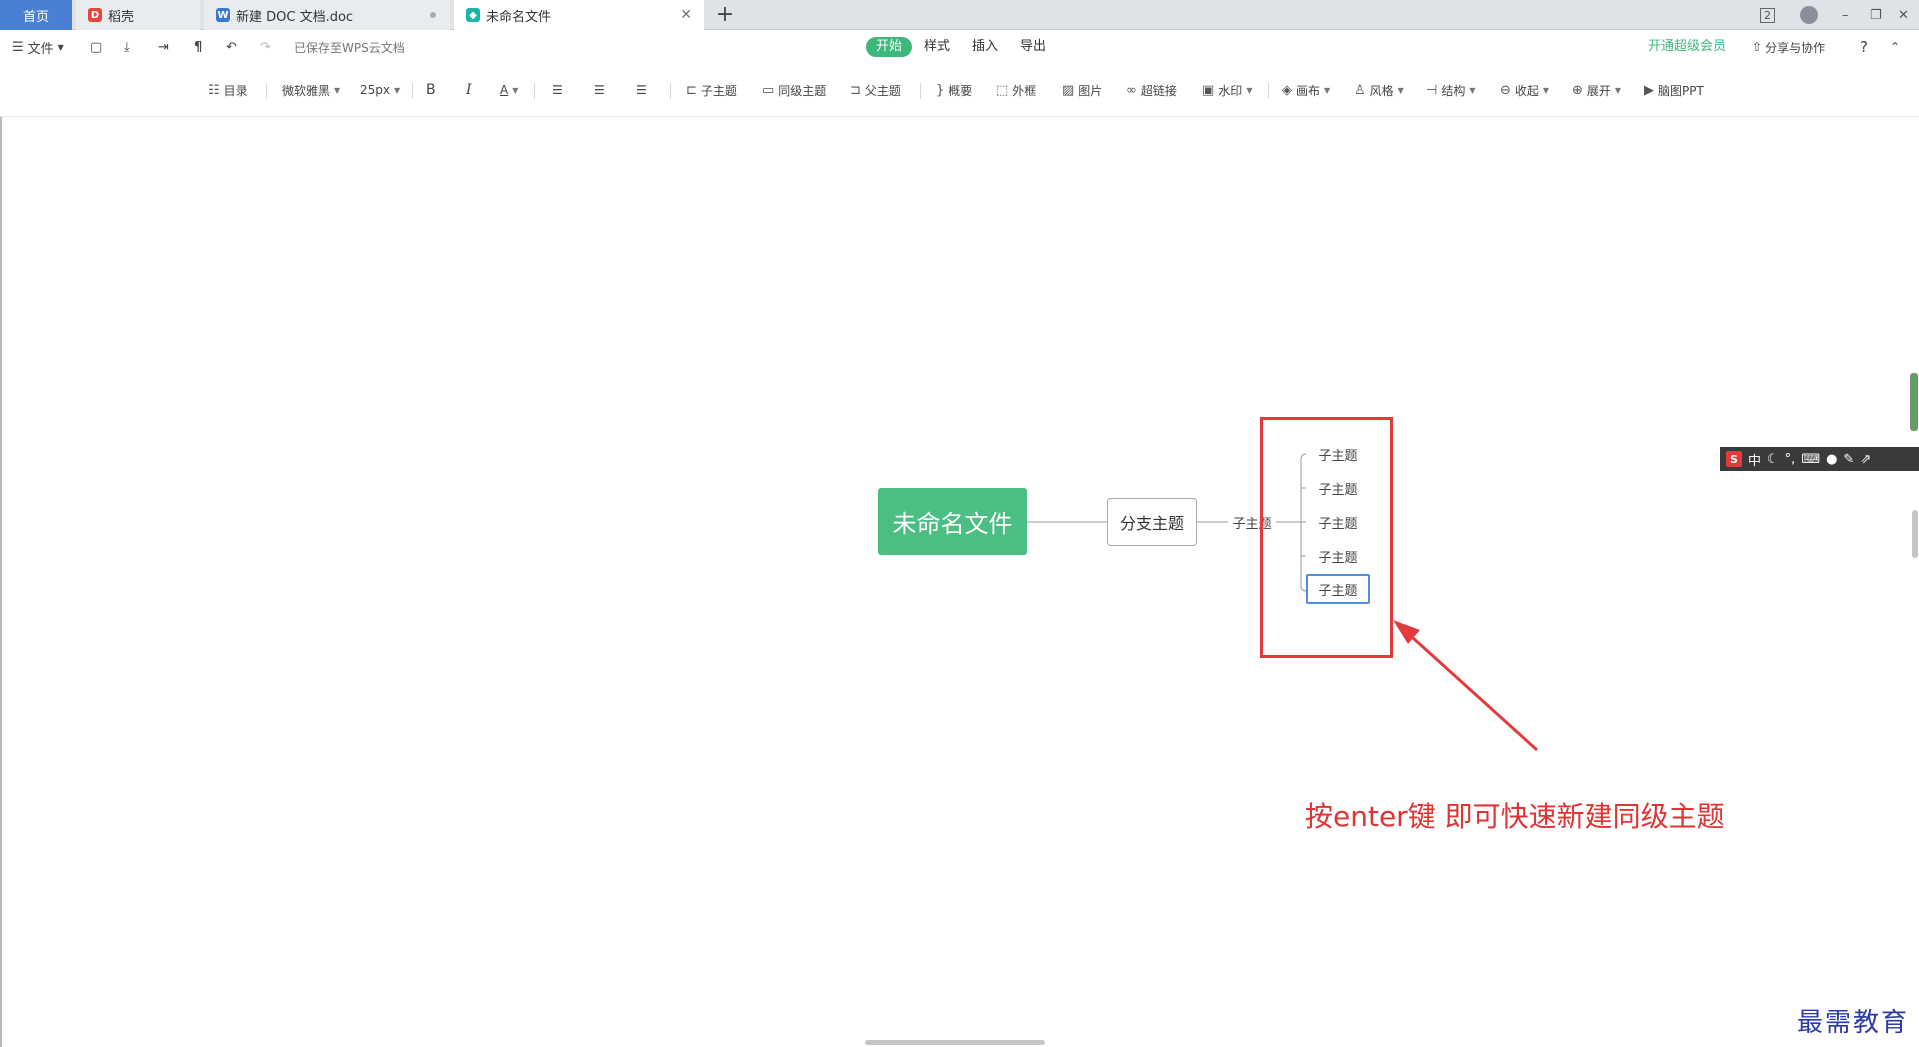 This screenshot has height=1047, width=1919. Describe the element at coordinates (1831, 459) in the screenshot. I see `user-icon: ●` at that location.